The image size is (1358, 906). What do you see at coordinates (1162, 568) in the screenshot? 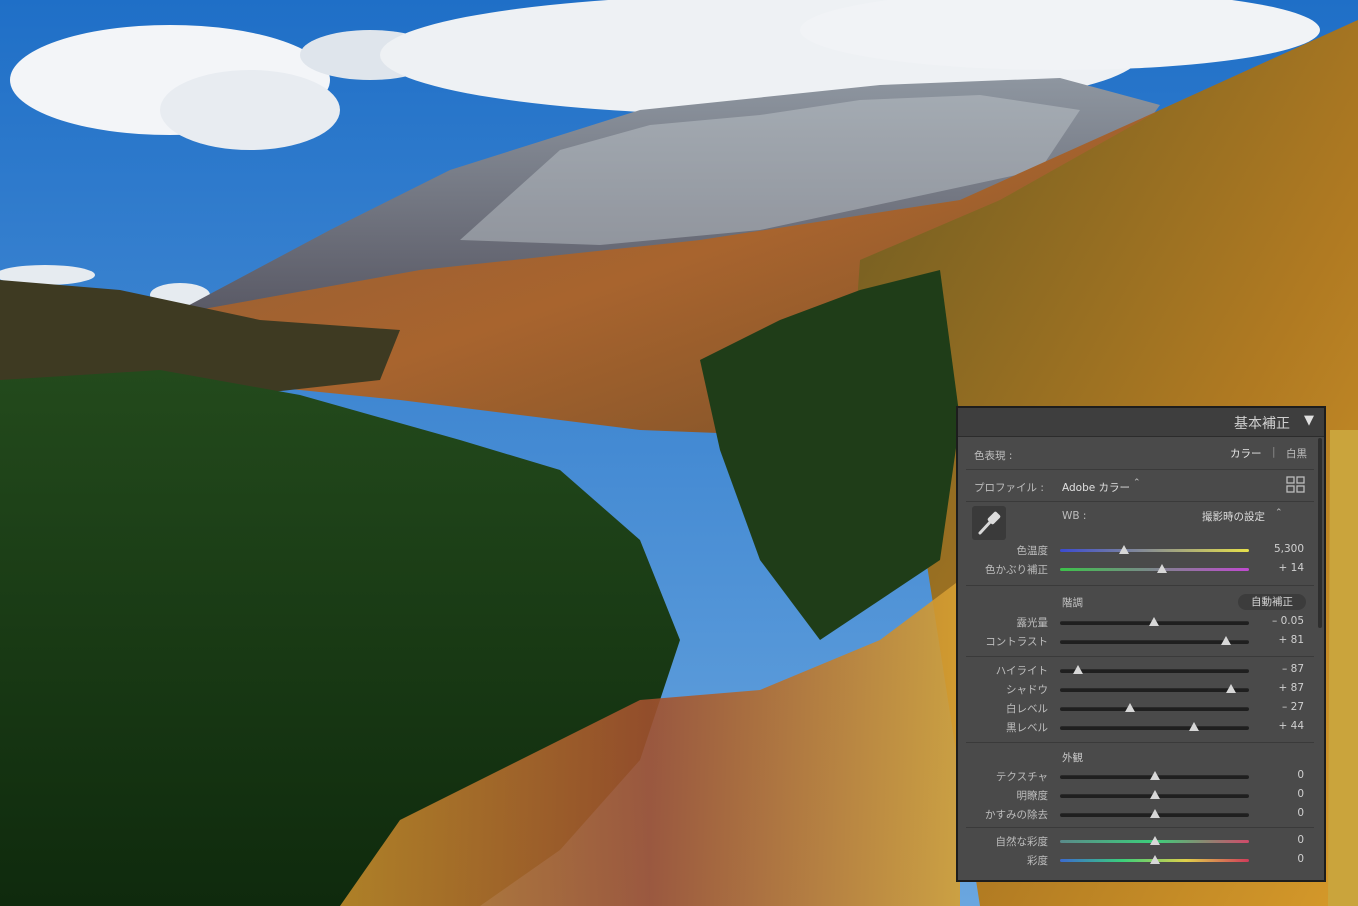
I see `tint-slider-thumb` at bounding box center [1162, 568].